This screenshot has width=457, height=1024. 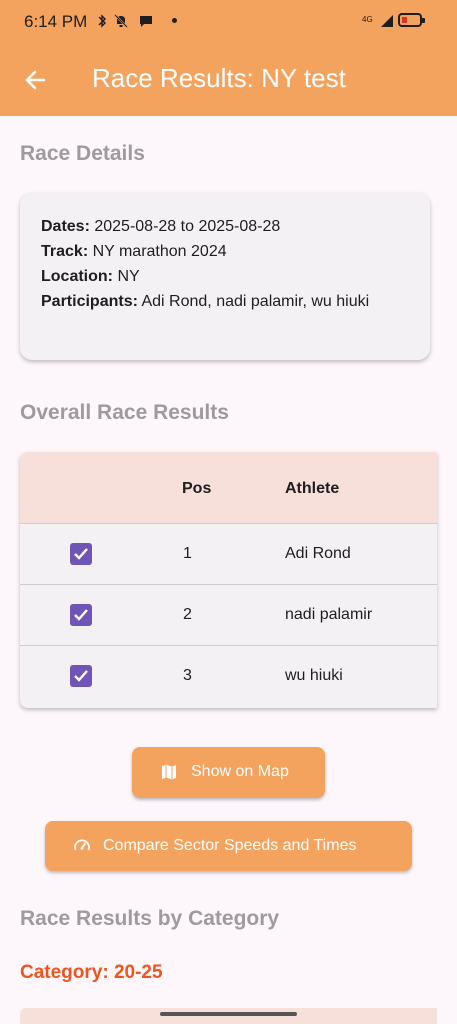 What do you see at coordinates (187, 614) in the screenshot?
I see `row-pos: 2` at bounding box center [187, 614].